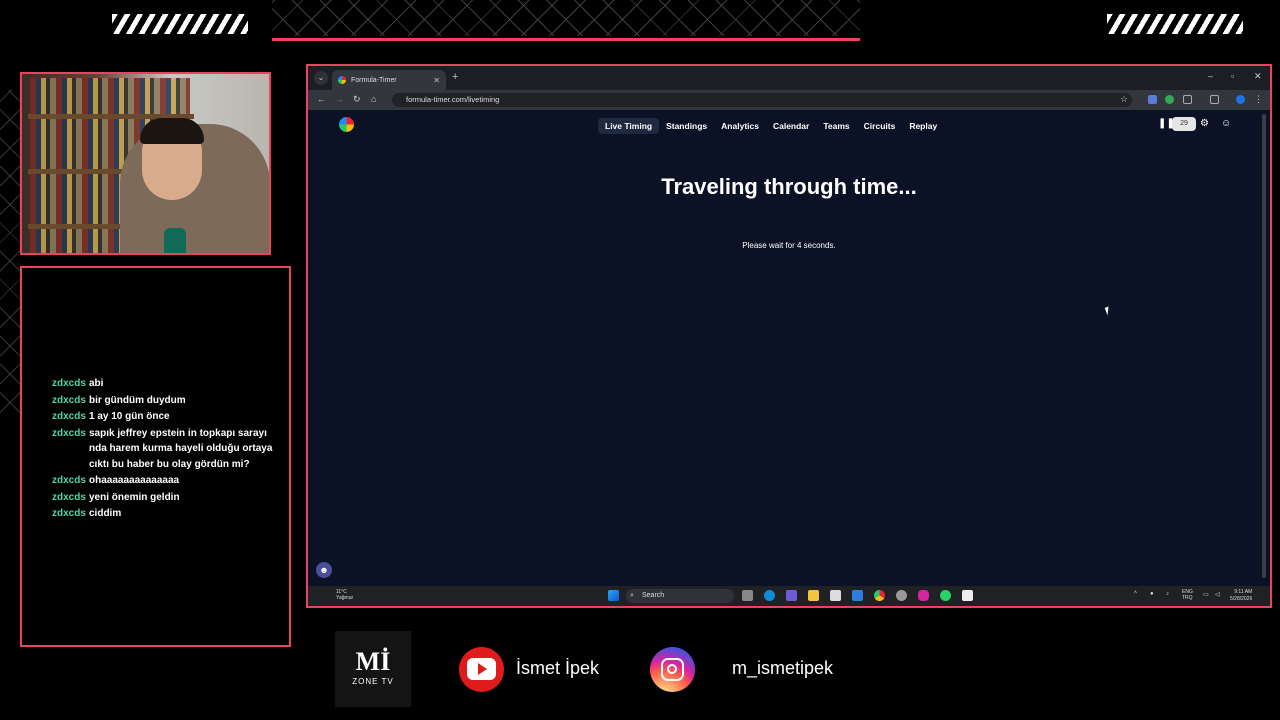 The height and width of the screenshot is (720, 1280). Describe the element at coordinates (1258, 76) in the screenshot. I see `close-window-icon: ✕` at that location.